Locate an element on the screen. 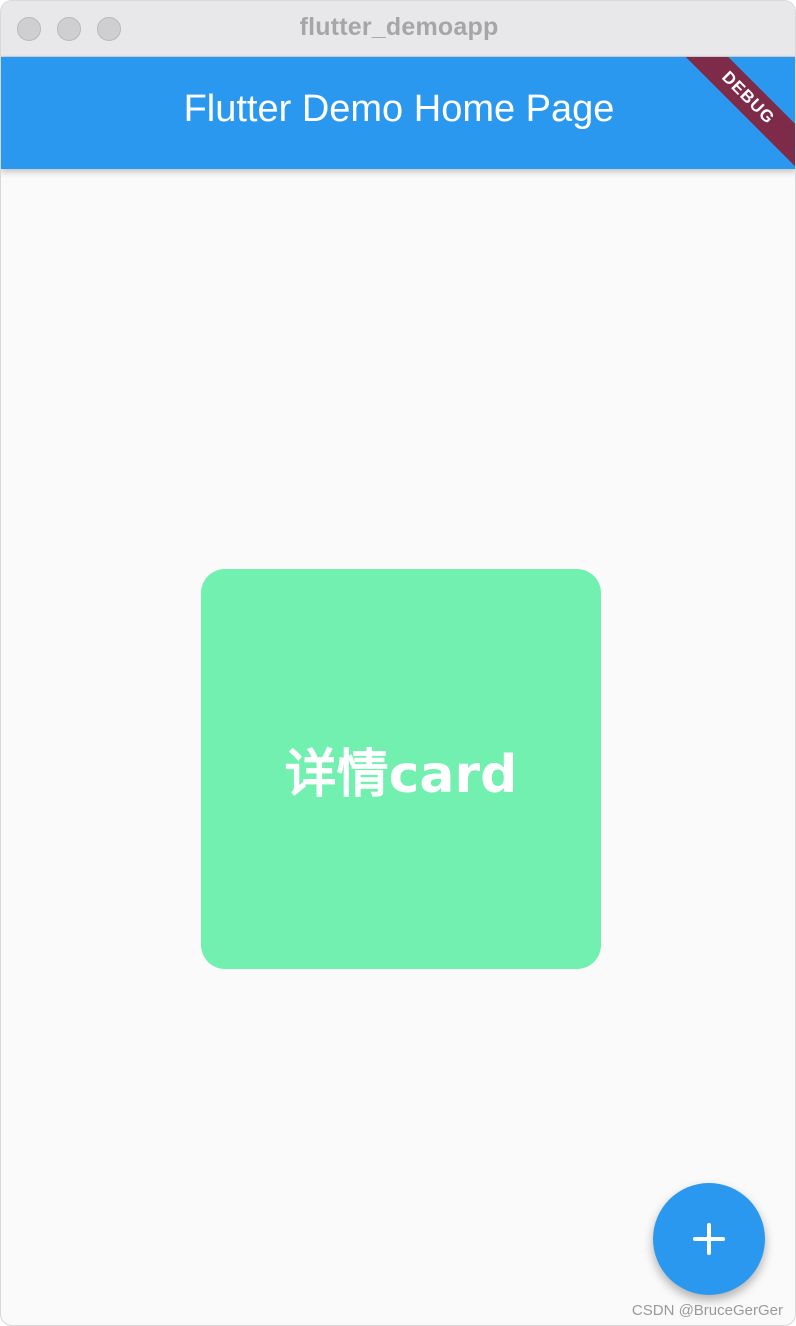 The image size is (796, 1326). watermark: CSDN @BruceGerGer is located at coordinates (707, 1310).